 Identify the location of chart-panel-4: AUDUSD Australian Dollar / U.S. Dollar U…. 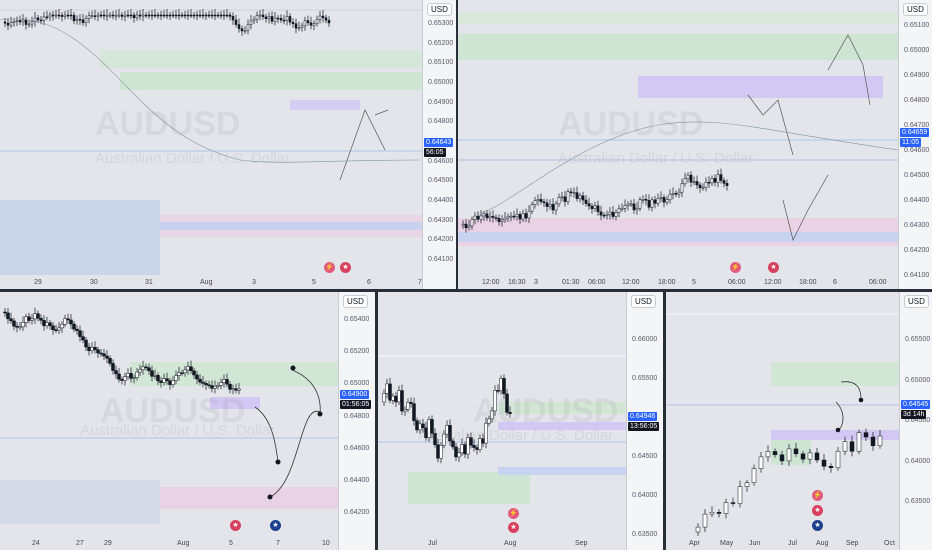
(520, 421).